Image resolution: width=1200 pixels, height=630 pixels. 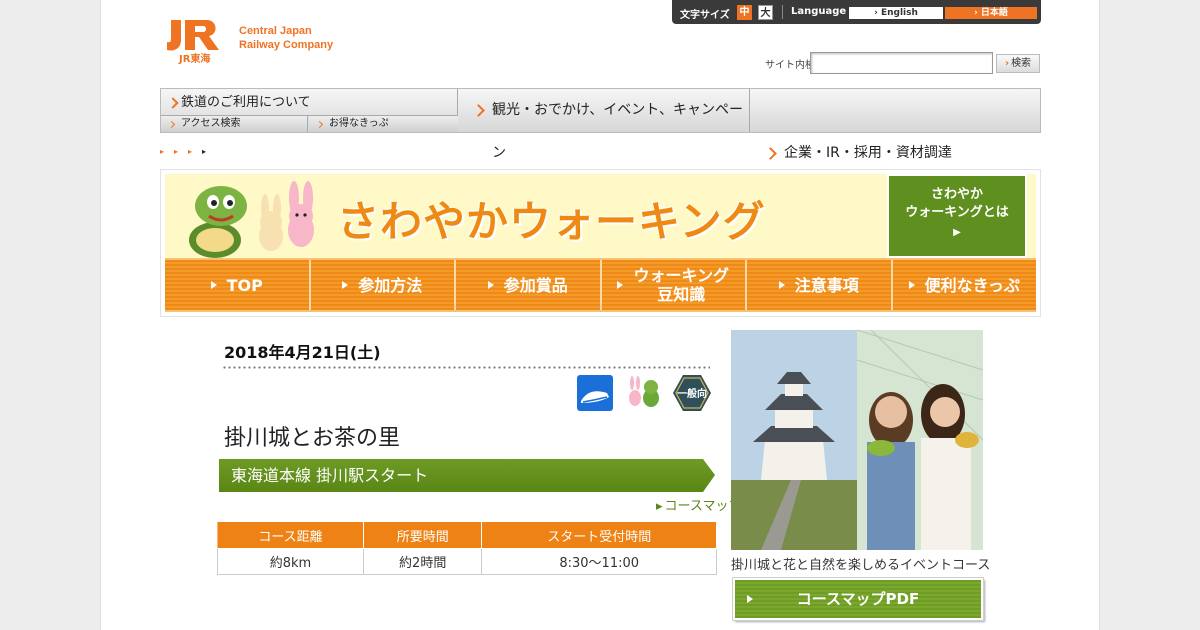 I want to click on table-cell-distance: 約8km, so click(x=290, y=561).